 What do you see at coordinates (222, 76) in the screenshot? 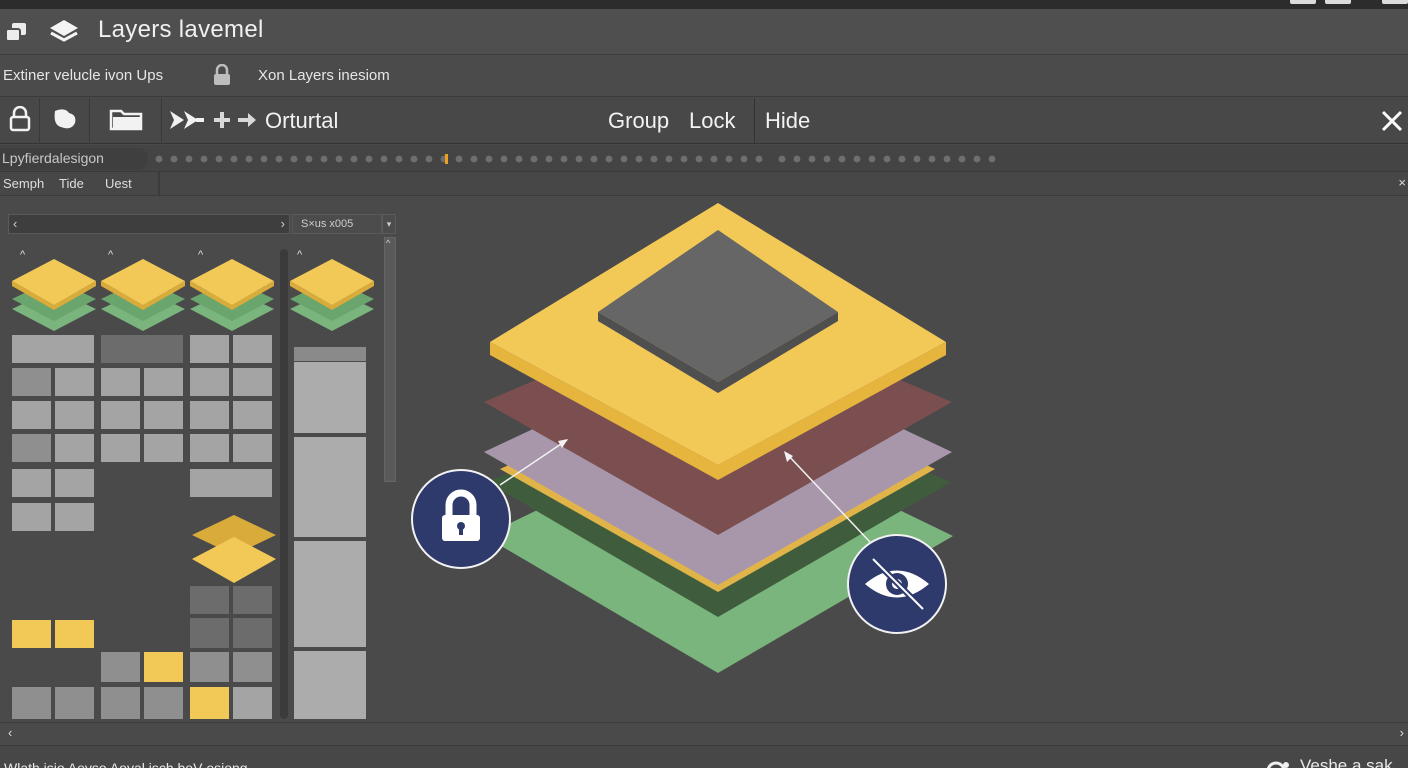
I see `lock-icon` at bounding box center [222, 76].